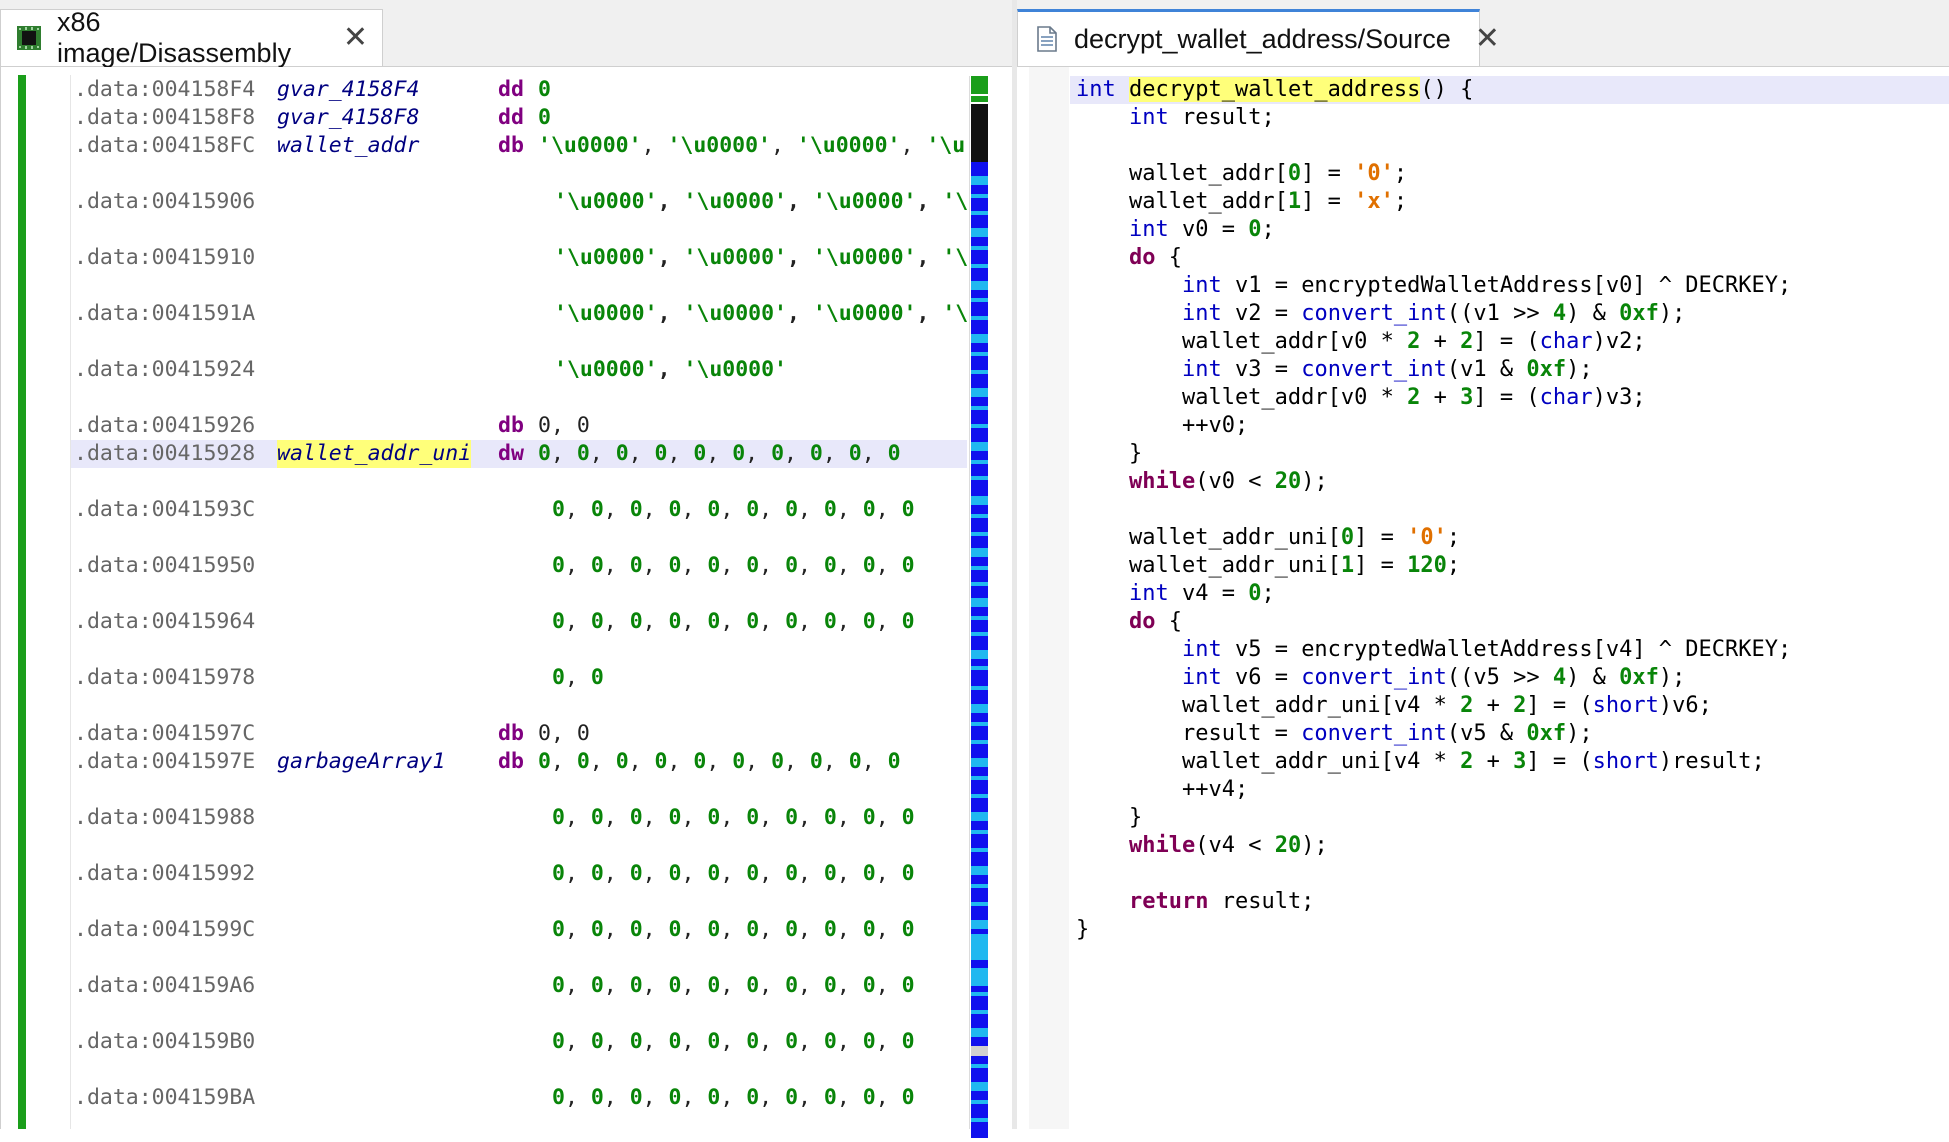 Image resolution: width=1949 pixels, height=1142 pixels. Describe the element at coordinates (1509, 678) in the screenshot. I see `source-line: int v6 = convert_int((v5 >> 4) & 0xf);` at that location.